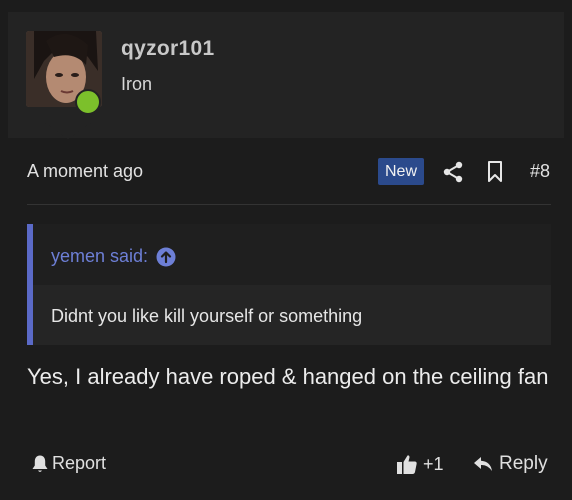  Describe the element at coordinates (420, 464) in the screenshot. I see `like-button: +1` at that location.